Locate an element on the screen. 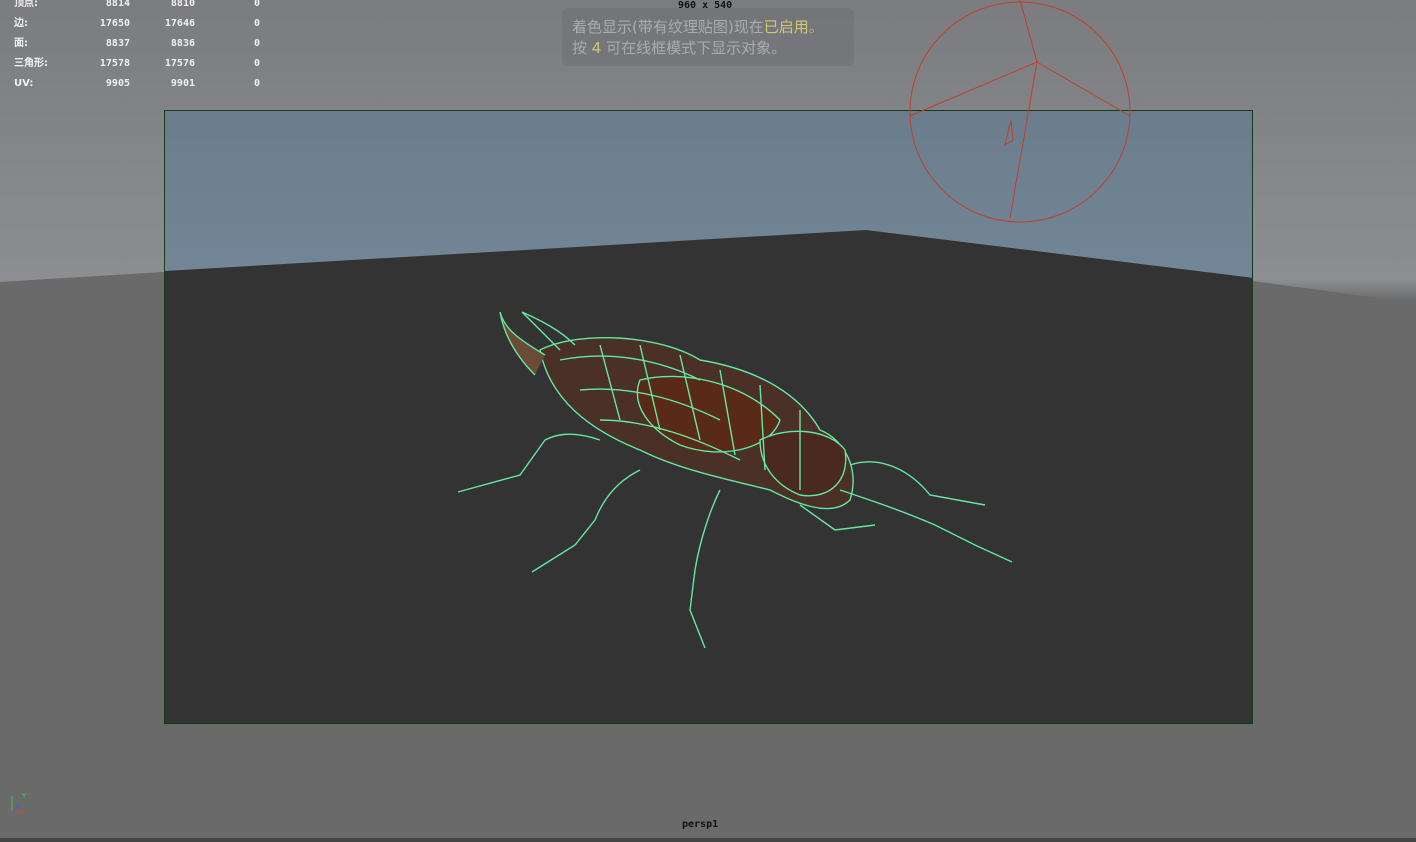 Image resolution: width=1416 pixels, height=842 pixels. light-gizmo-icon is located at coordinates (1020, 115).